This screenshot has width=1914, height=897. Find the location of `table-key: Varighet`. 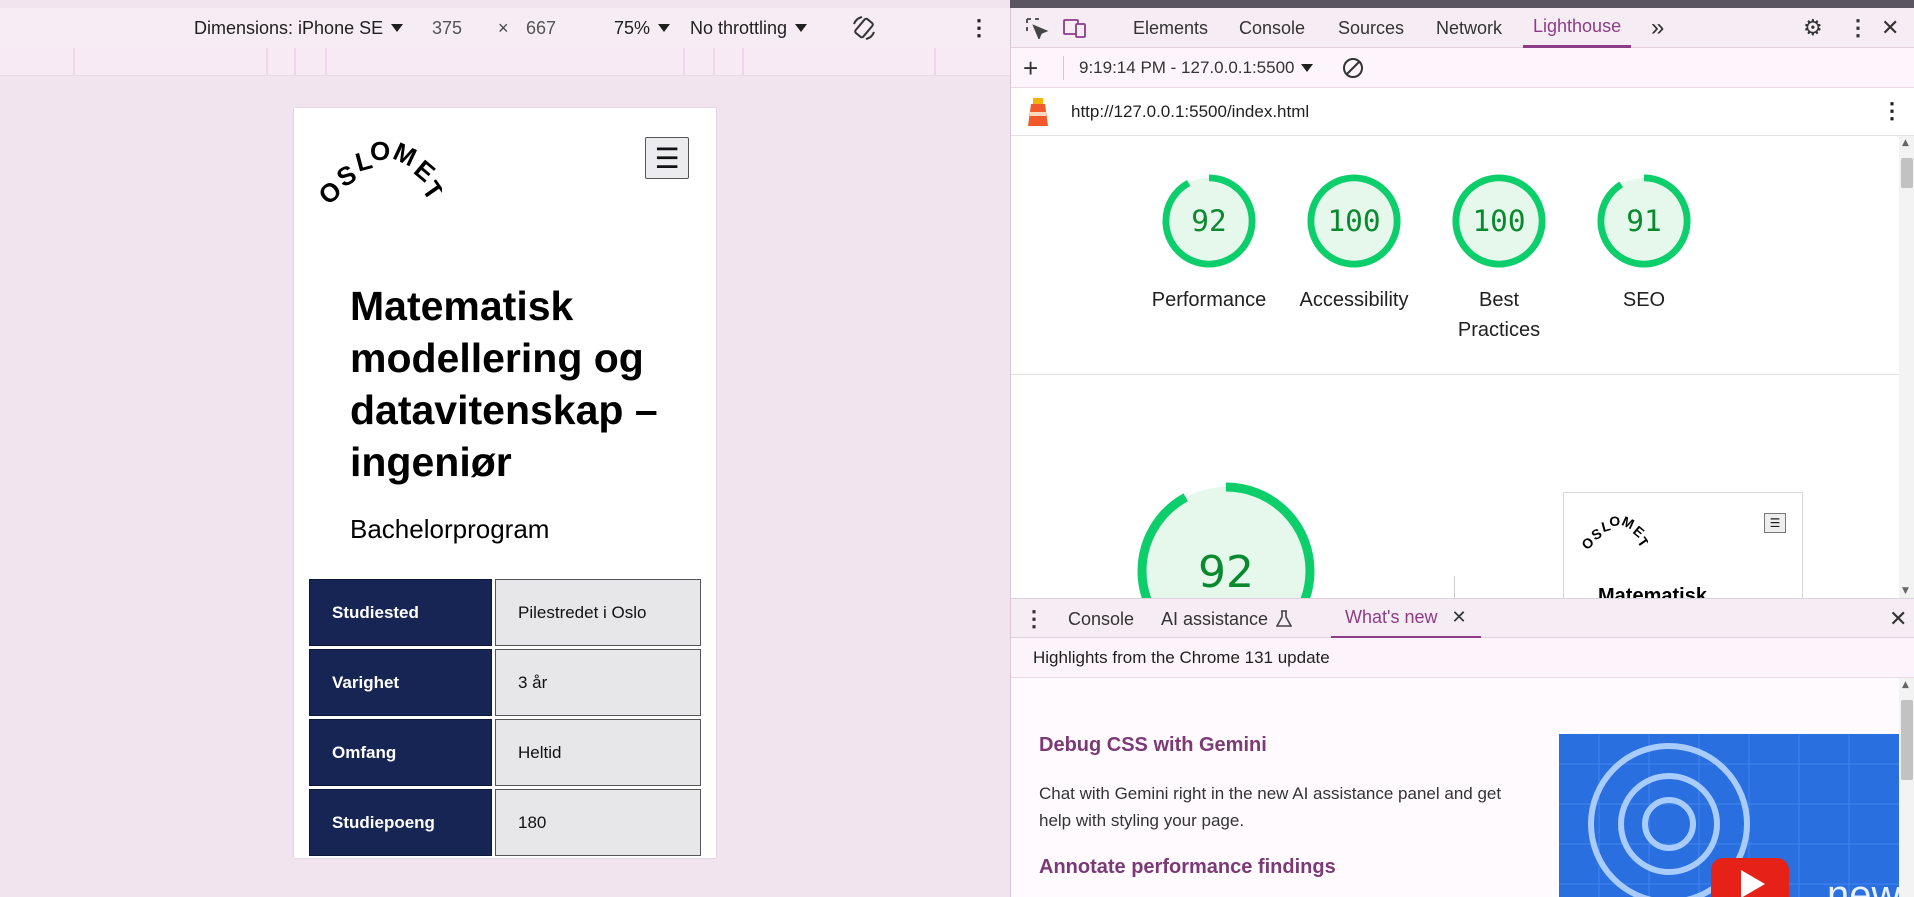

table-key: Varighet is located at coordinates (400, 682).